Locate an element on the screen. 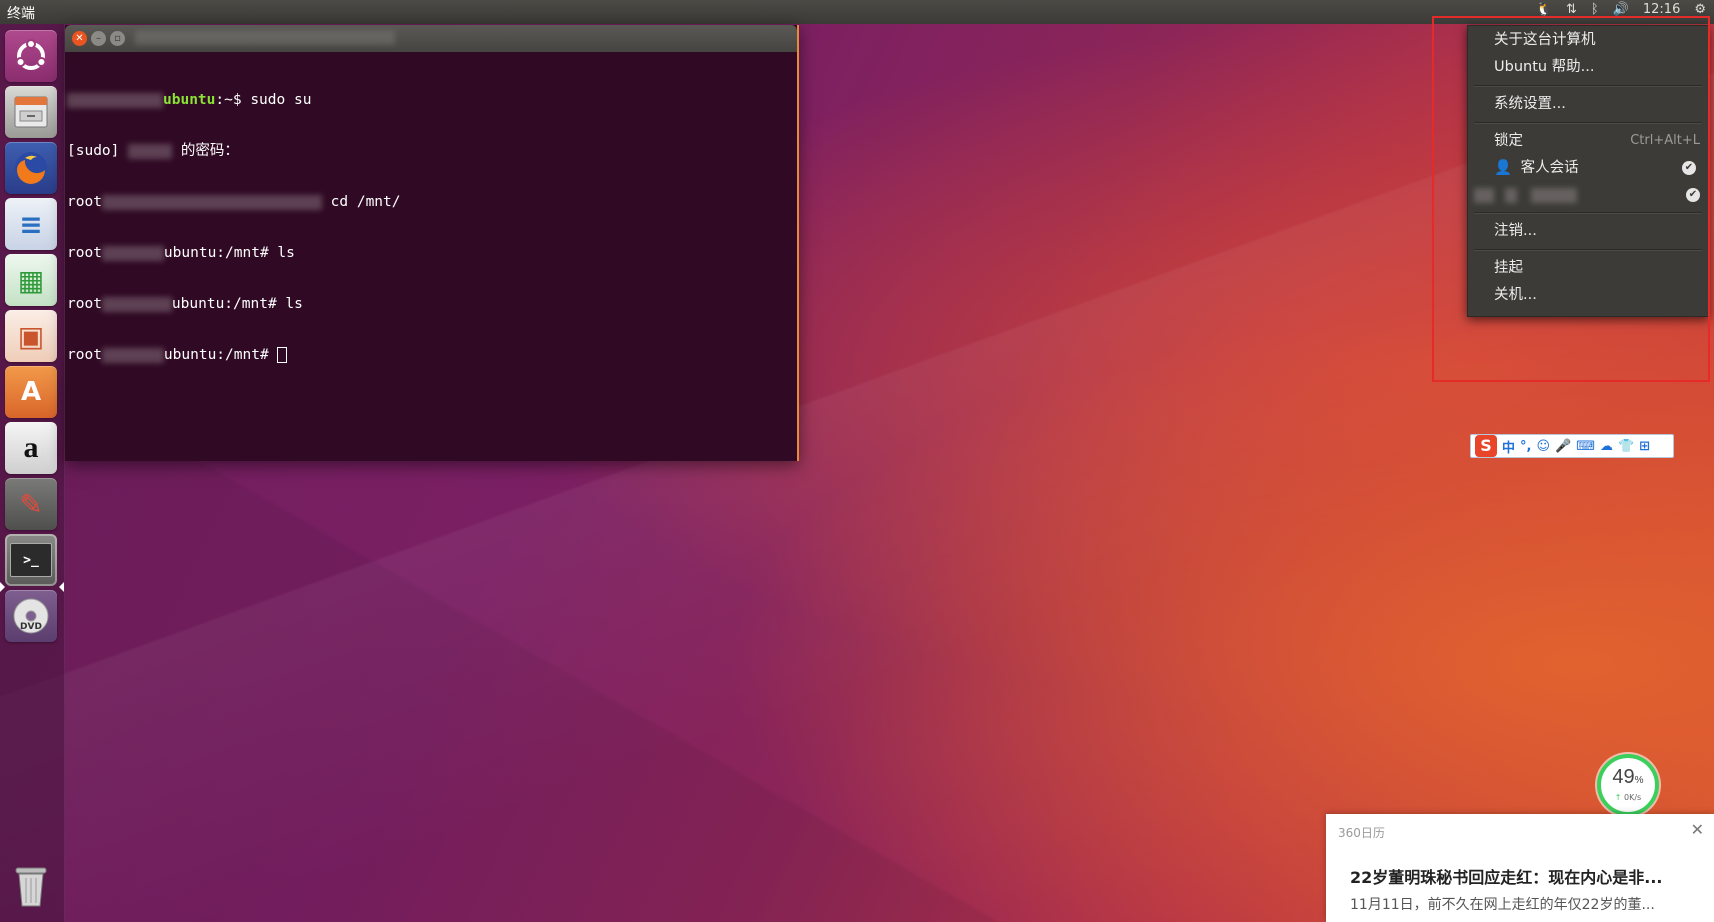 The height and width of the screenshot is (922, 1714). launcher-settings: ✎ is located at coordinates (31, 504).